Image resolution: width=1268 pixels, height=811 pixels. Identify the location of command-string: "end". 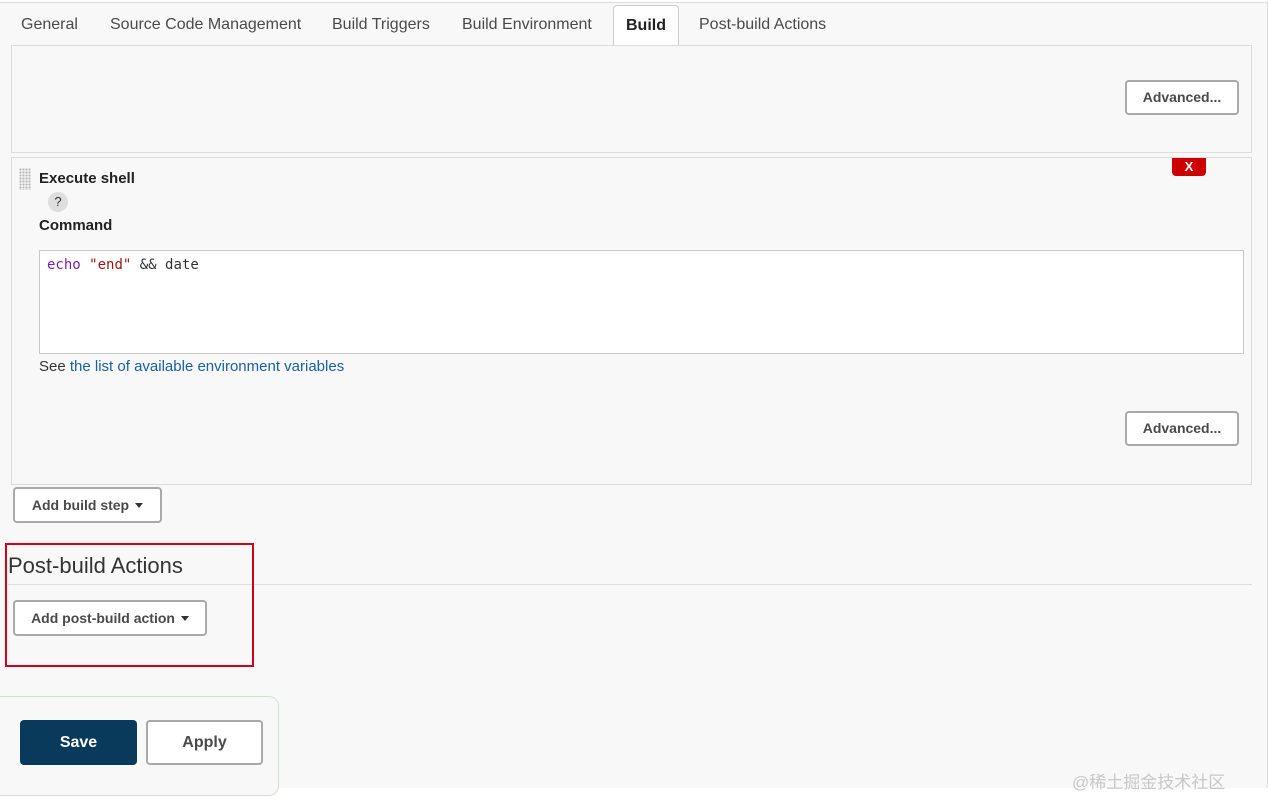
(110, 265).